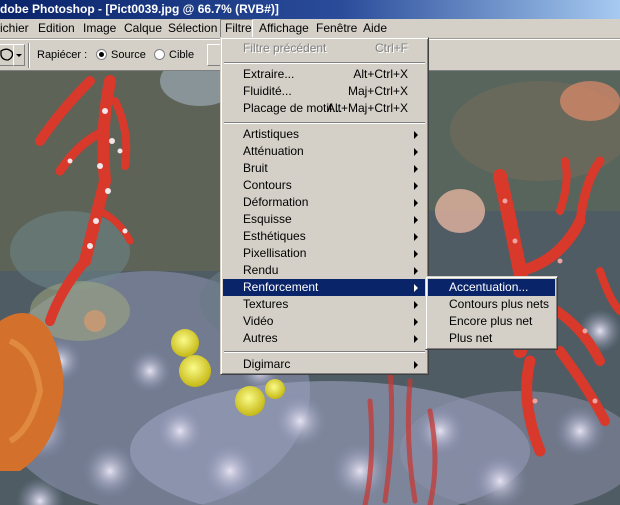 The height and width of the screenshot is (505, 620). Describe the element at coordinates (491, 304) in the screenshot. I see `submenu-item-contours-plus-nets: Contours plus nets` at that location.